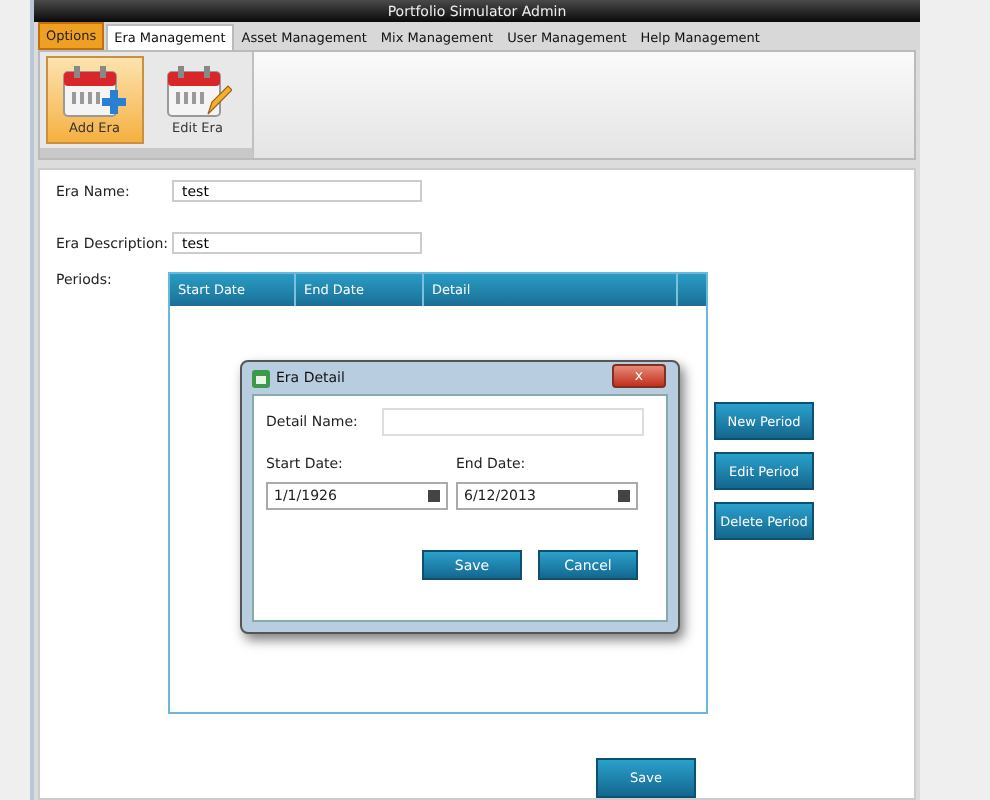 The image size is (990, 800). Describe the element at coordinates (261, 378) in the screenshot. I see `app-icon` at that location.